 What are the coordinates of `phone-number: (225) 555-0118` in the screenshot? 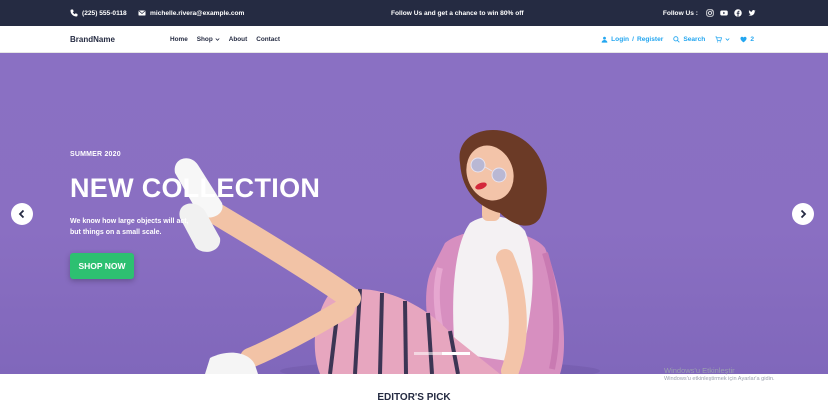 It's located at (104, 13).